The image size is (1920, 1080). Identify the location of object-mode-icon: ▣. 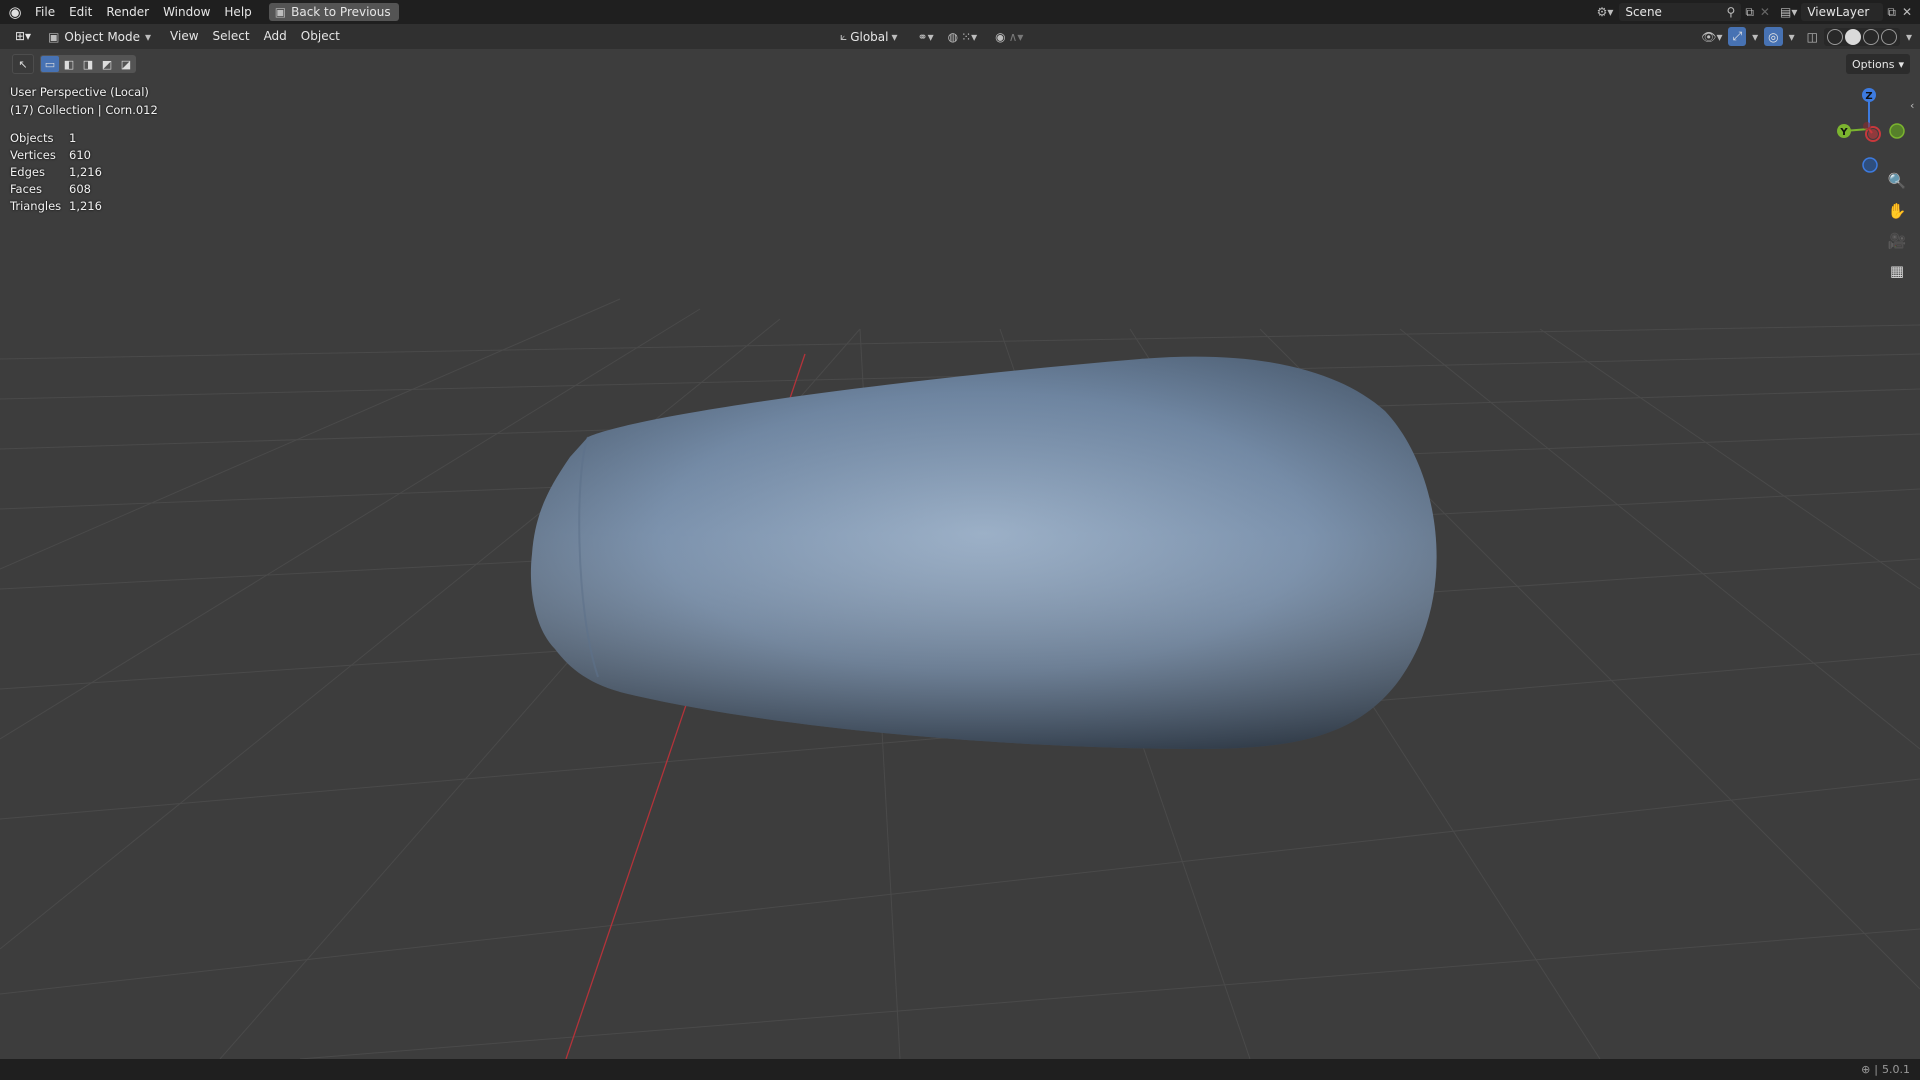
(54, 36).